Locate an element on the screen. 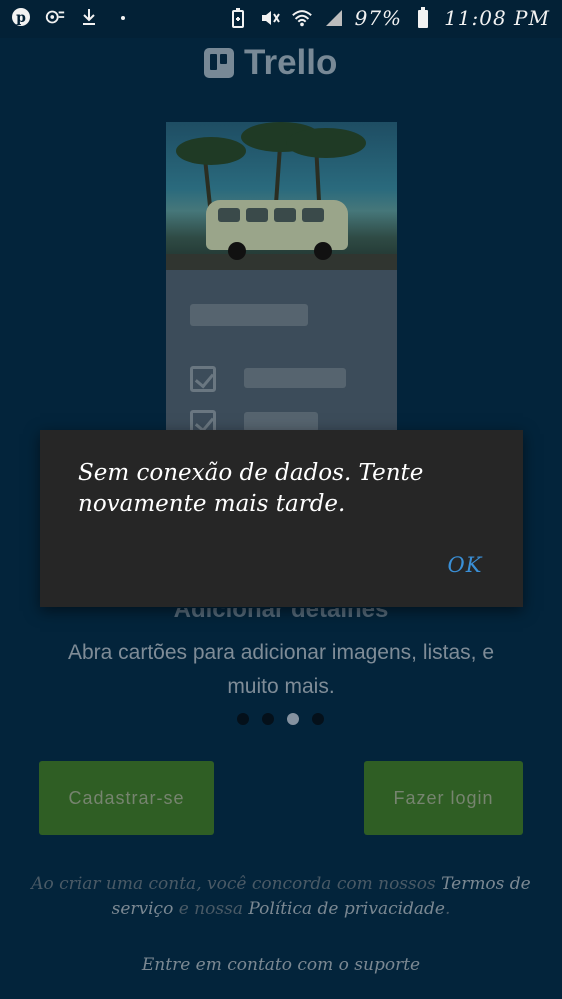 The width and height of the screenshot is (562, 999). settings-sync-icon is located at coordinates (55, 17).